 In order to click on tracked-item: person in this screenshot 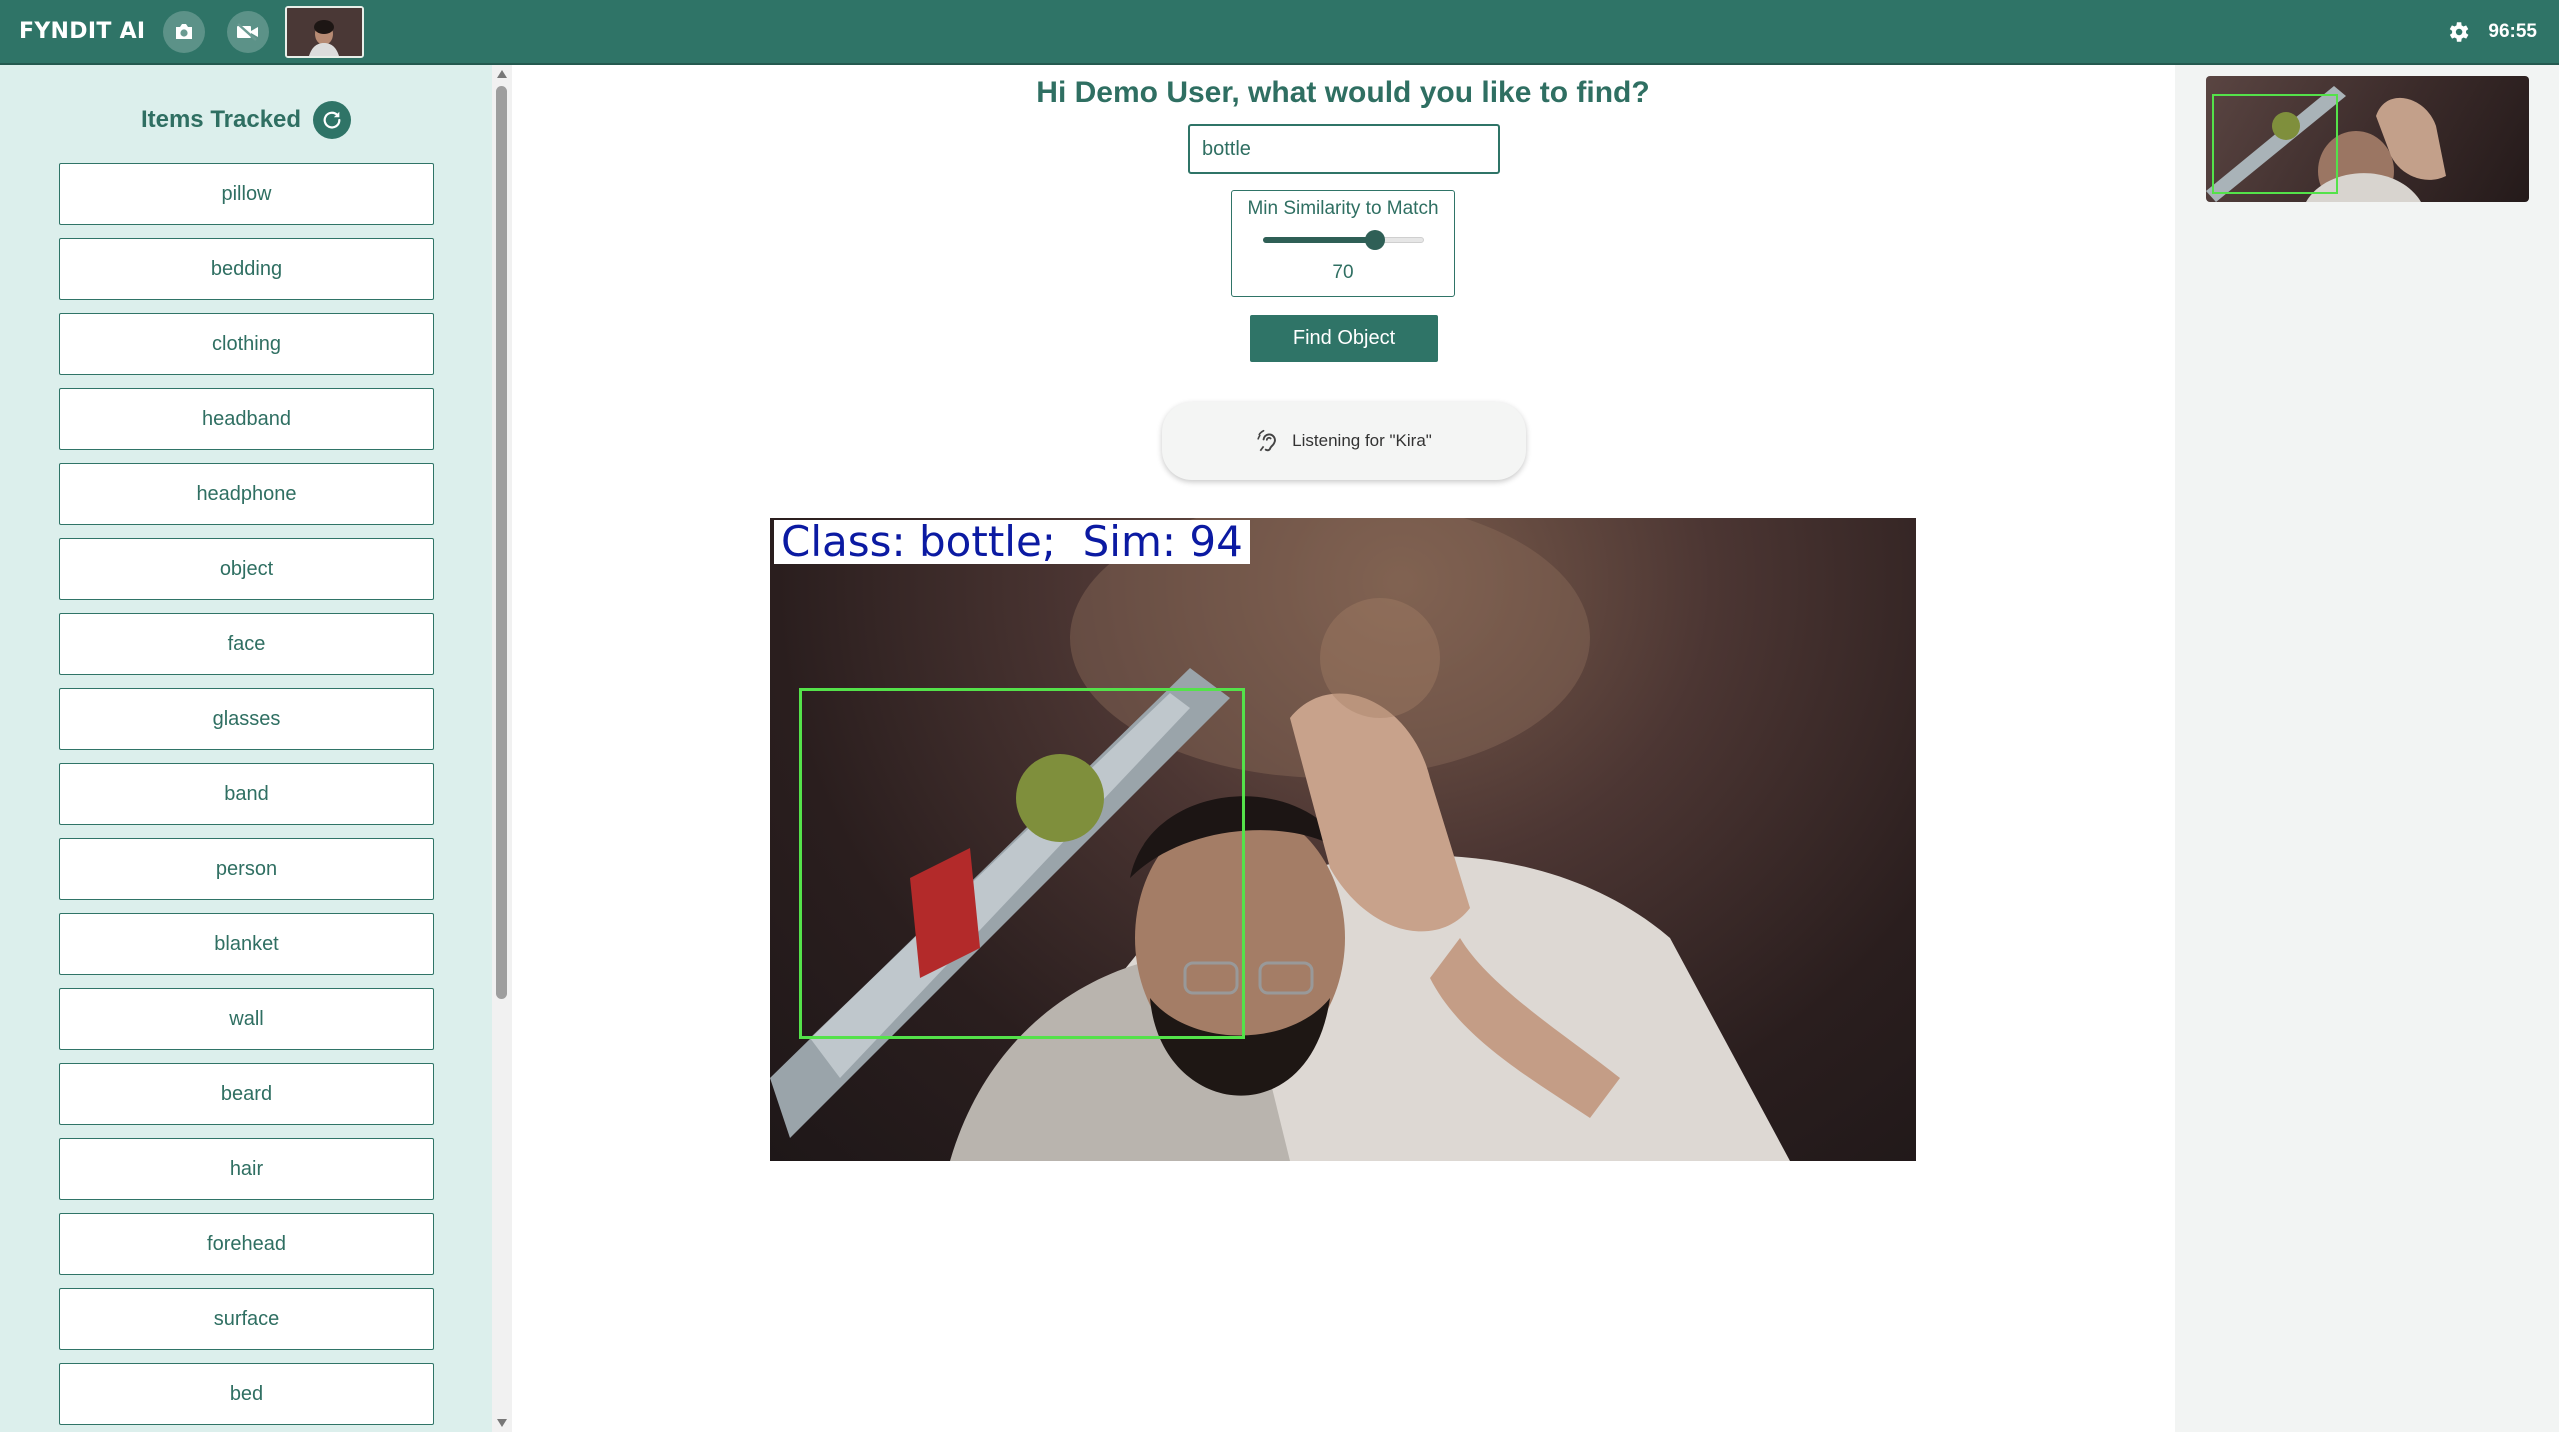, I will do `click(246, 869)`.